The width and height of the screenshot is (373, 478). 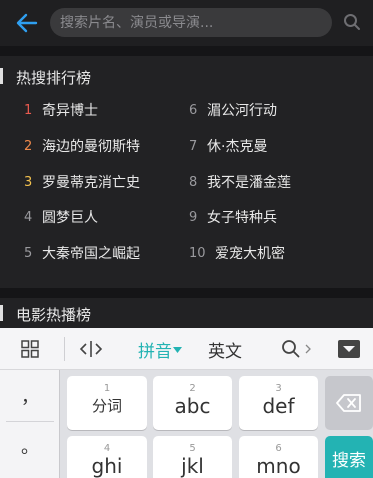 I want to click on rank-title: 爱宠大机密, so click(x=250, y=254).